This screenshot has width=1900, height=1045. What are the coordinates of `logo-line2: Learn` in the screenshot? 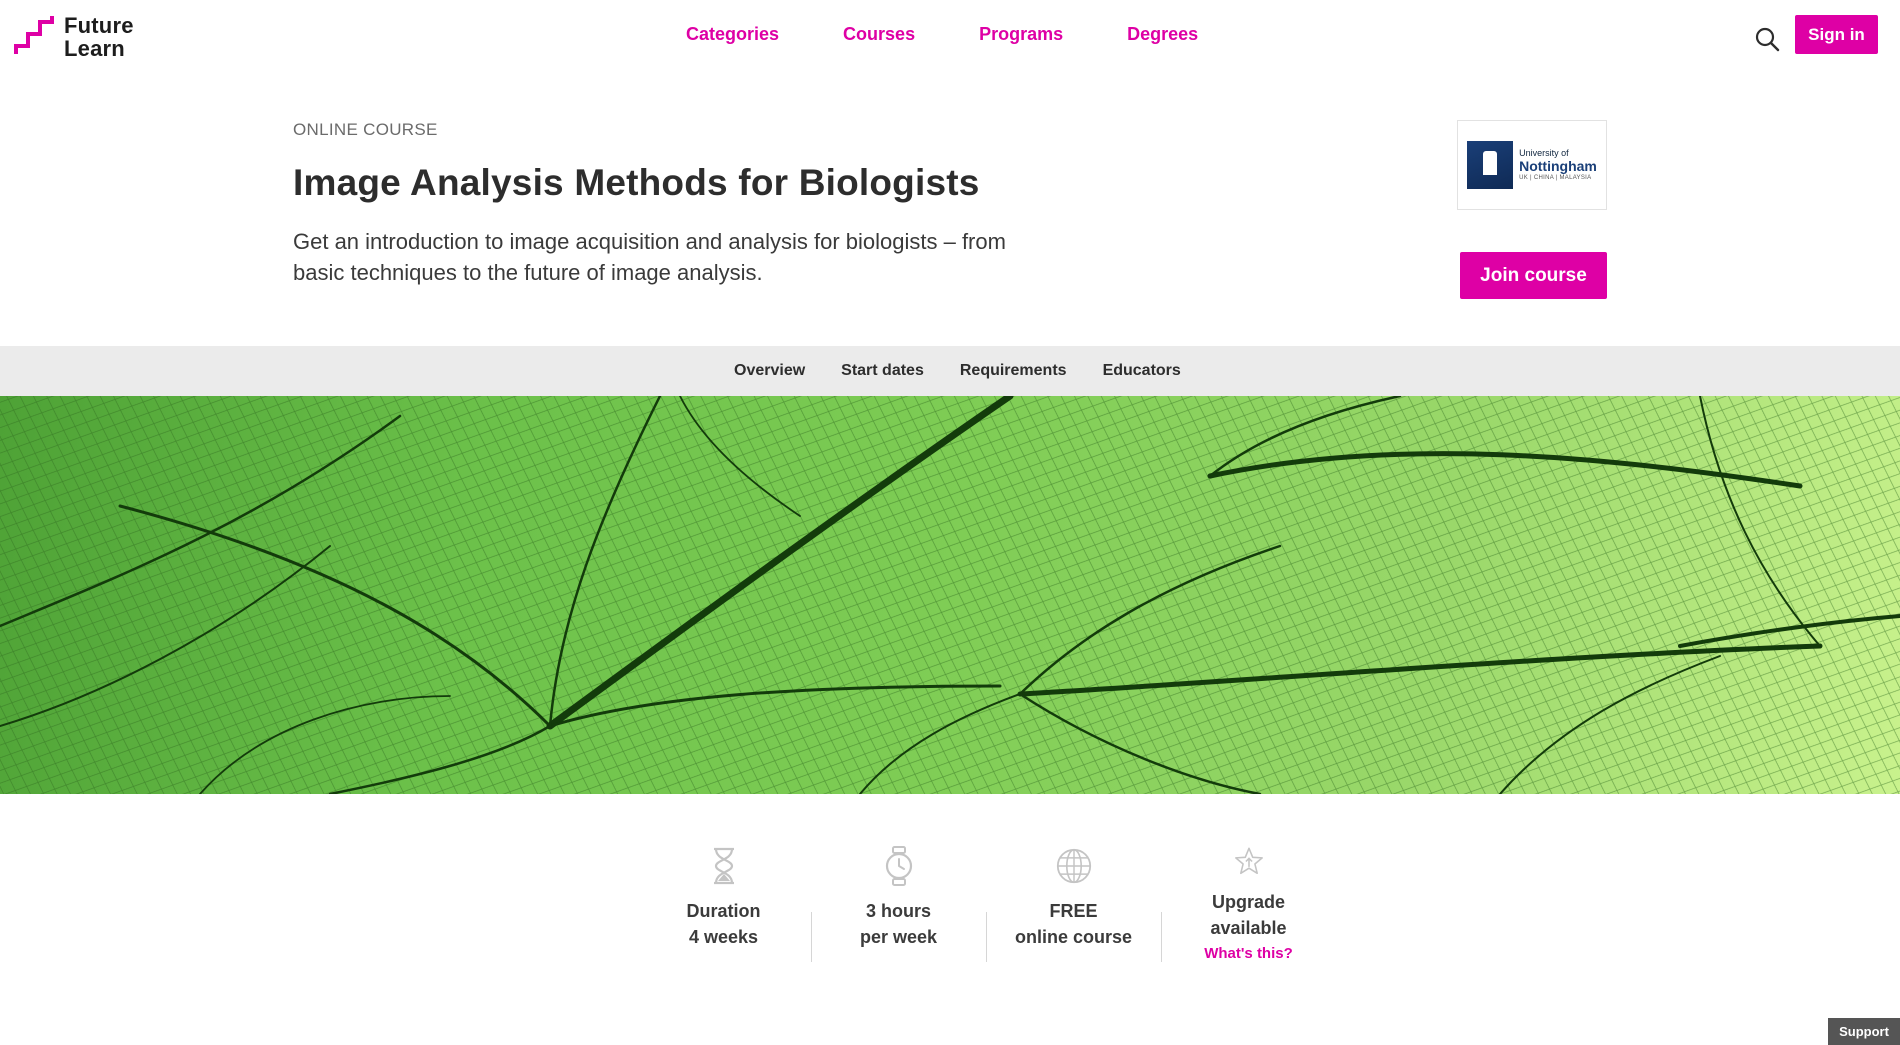 It's located at (94, 48).